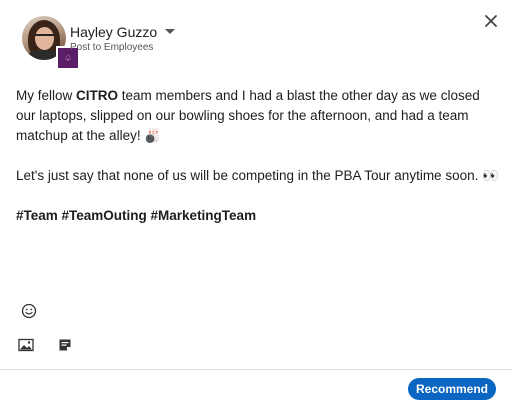 This screenshot has width=512, height=407. I want to click on emoji-button, so click(29, 311).